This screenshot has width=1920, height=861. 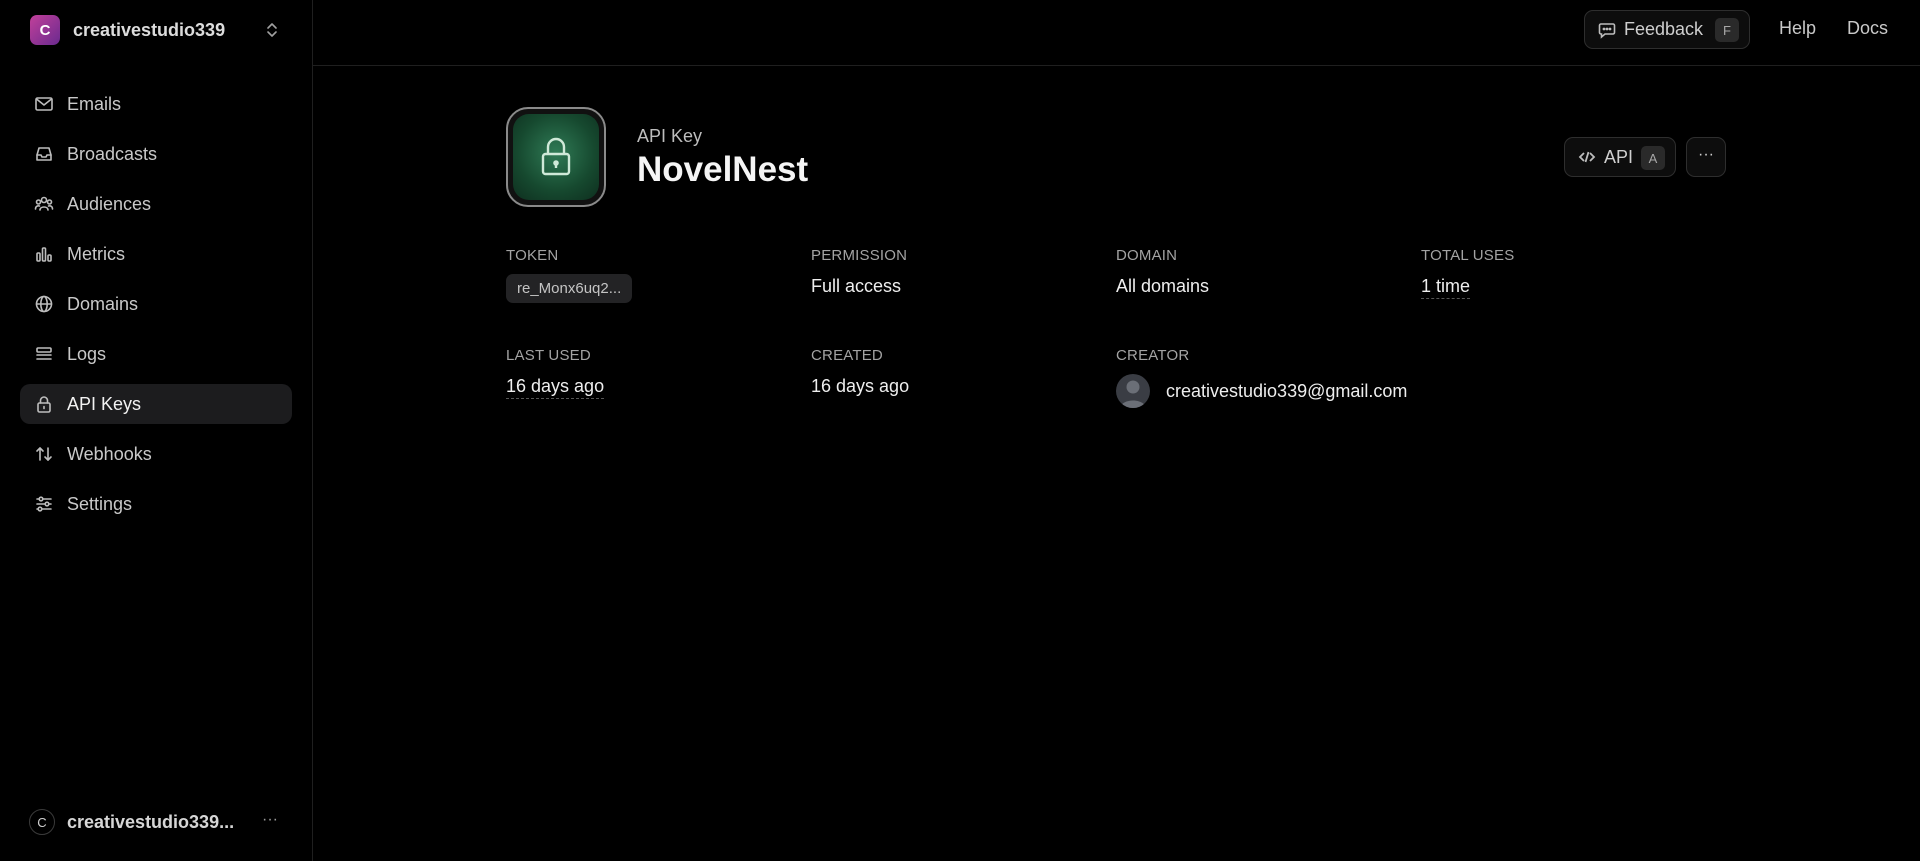 I want to click on total-uses-text: 1 time, so click(x=1446, y=287).